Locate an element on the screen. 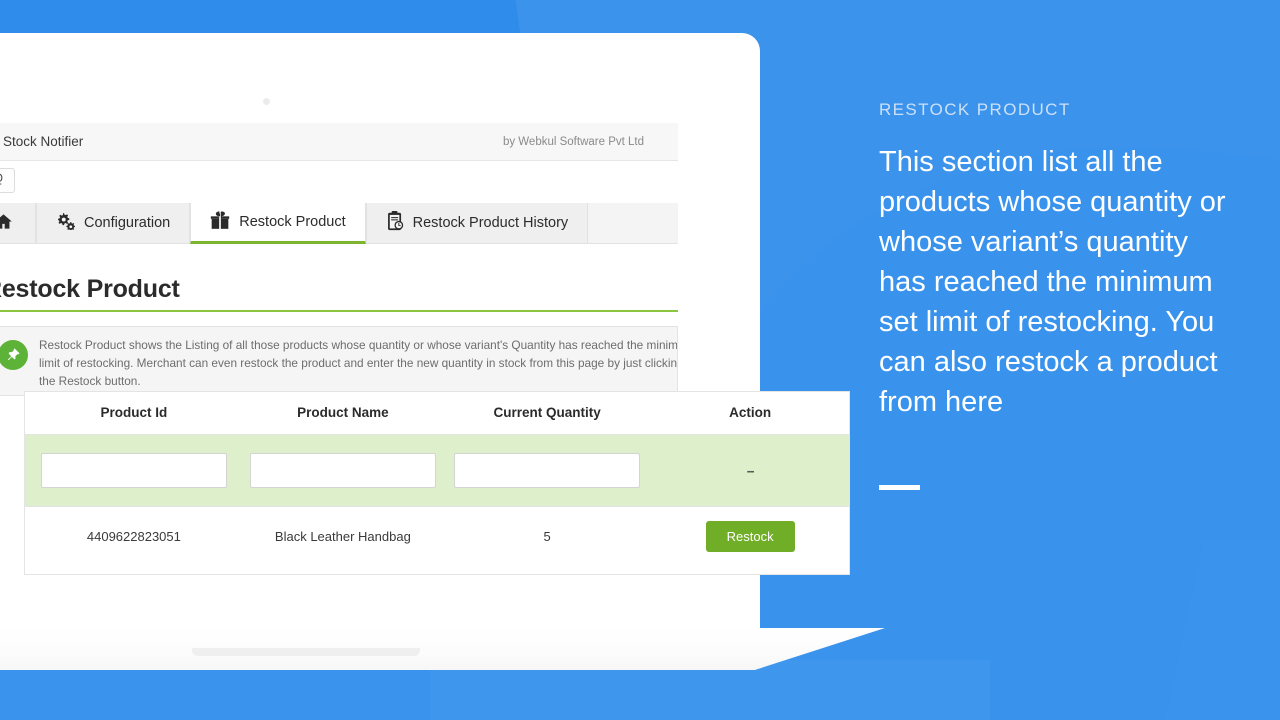 The width and height of the screenshot is (1280, 720). filter-input-product-id is located at coordinates (133, 470).